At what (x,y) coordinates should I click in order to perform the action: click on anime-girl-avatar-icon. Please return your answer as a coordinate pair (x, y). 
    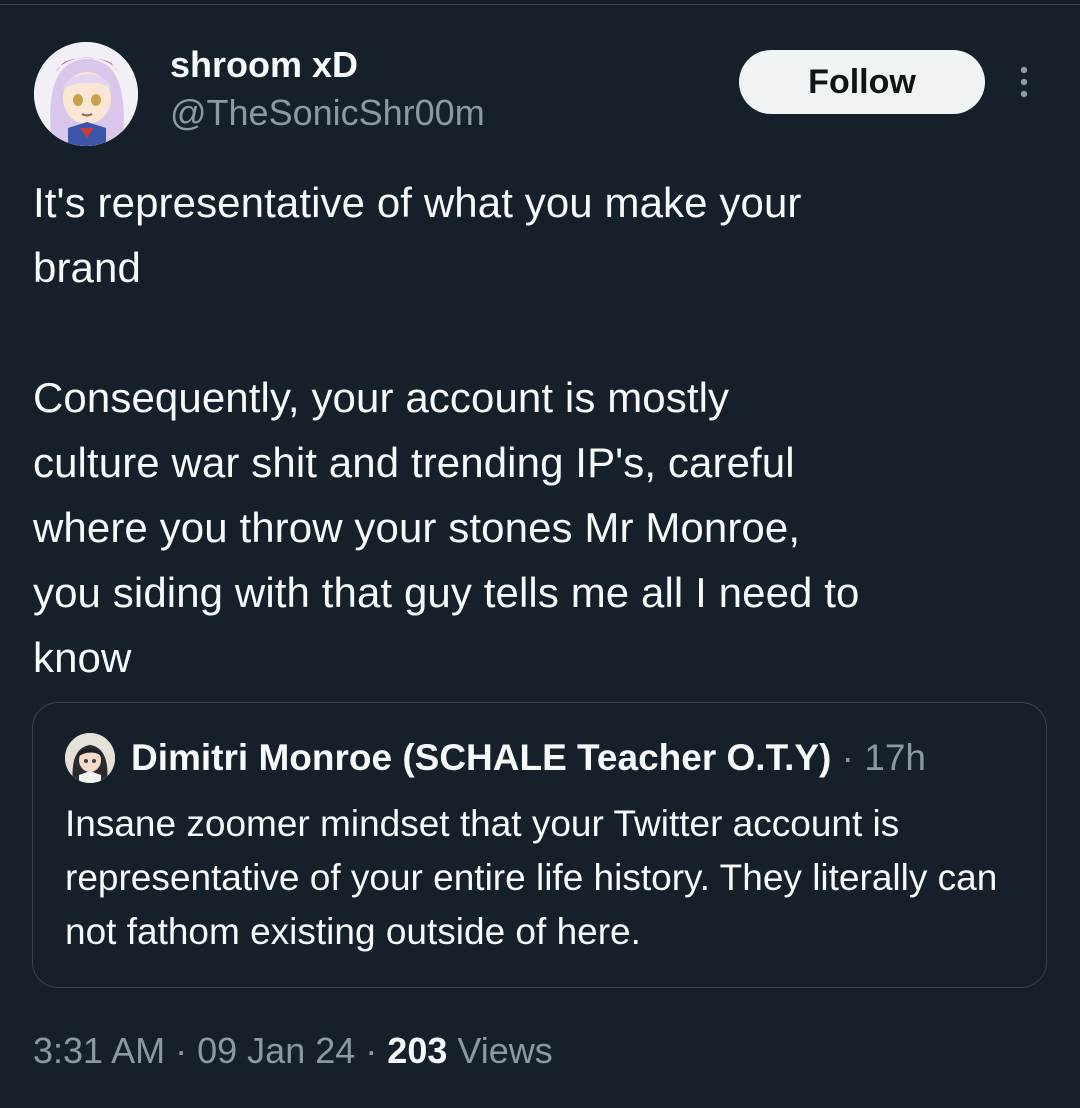
    Looking at the image, I should click on (86, 94).